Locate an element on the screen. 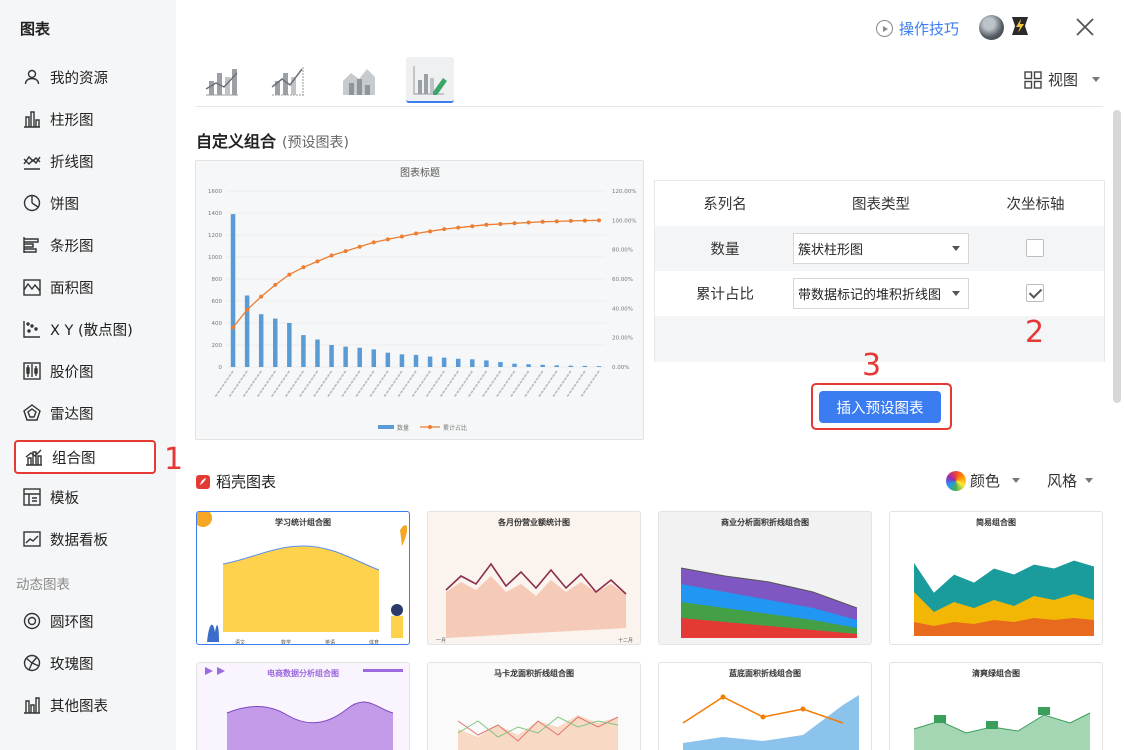 The width and height of the screenshot is (1125, 750). template-card: 蓝底面积折线组合图 is located at coordinates (765, 706).